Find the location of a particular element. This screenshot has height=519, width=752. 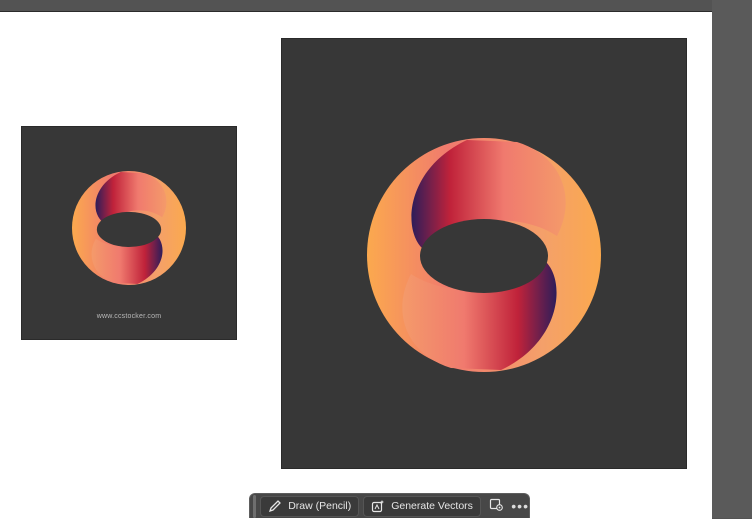

top-canvas-strip is located at coordinates (376, 5).